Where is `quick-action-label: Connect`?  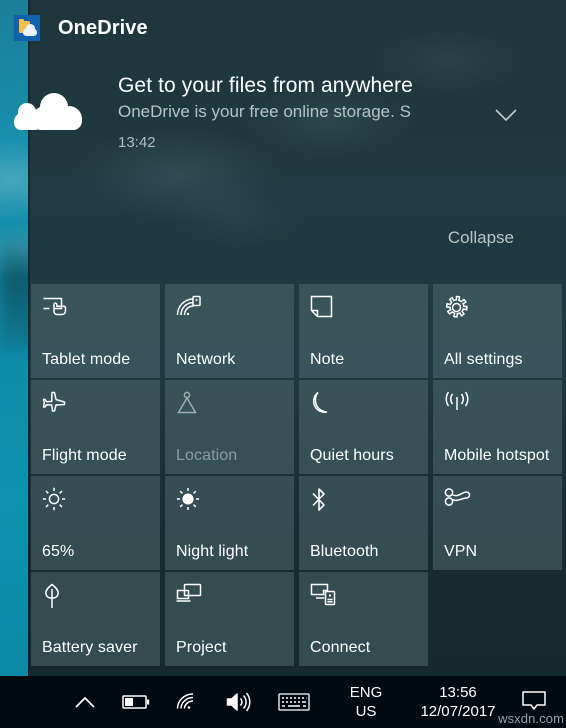 quick-action-label: Connect is located at coordinates (340, 647).